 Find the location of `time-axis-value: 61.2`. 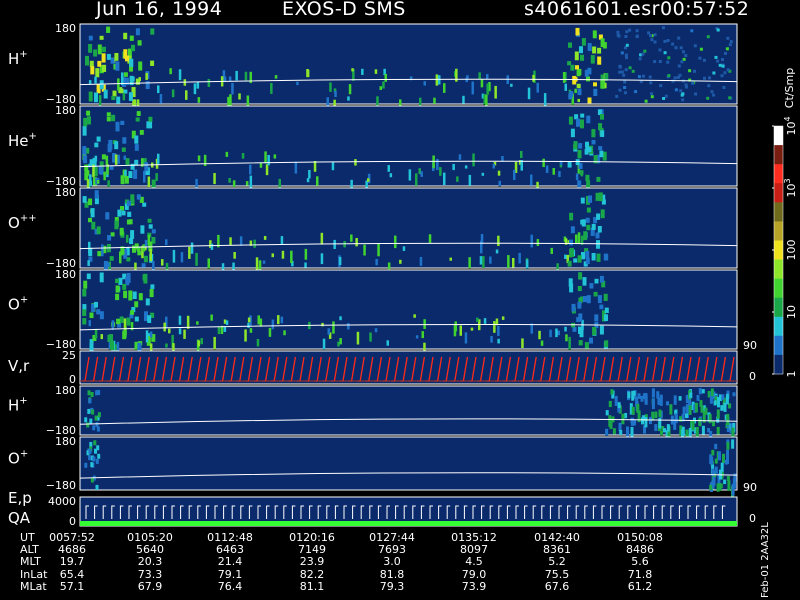

time-axis-value: 61.2 is located at coordinates (640, 586).